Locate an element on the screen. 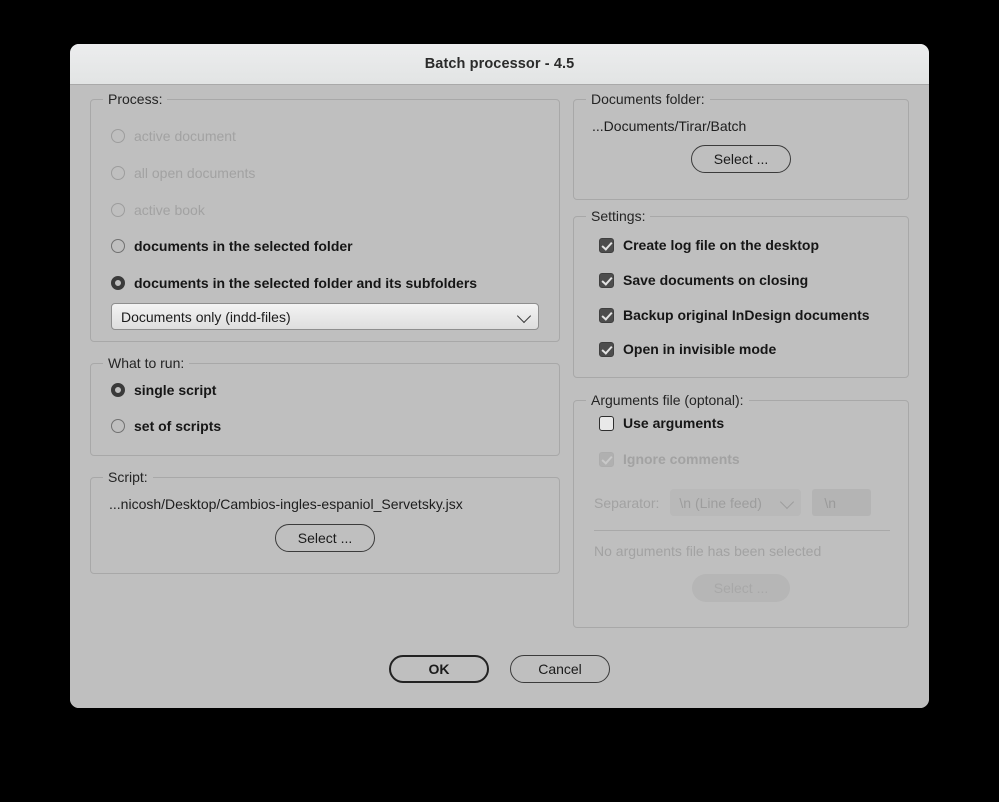  radio-active-document: active document is located at coordinates (173, 136).